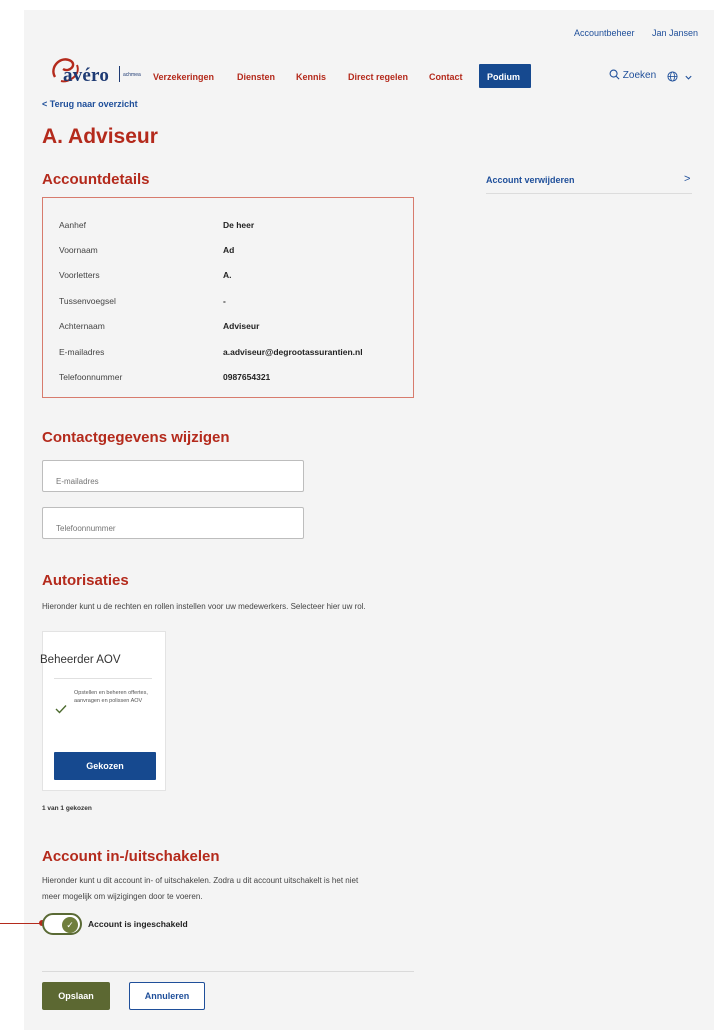 The height and width of the screenshot is (1030, 714). I want to click on back-to-overview-link: < Terug naar overzicht, so click(90, 104).